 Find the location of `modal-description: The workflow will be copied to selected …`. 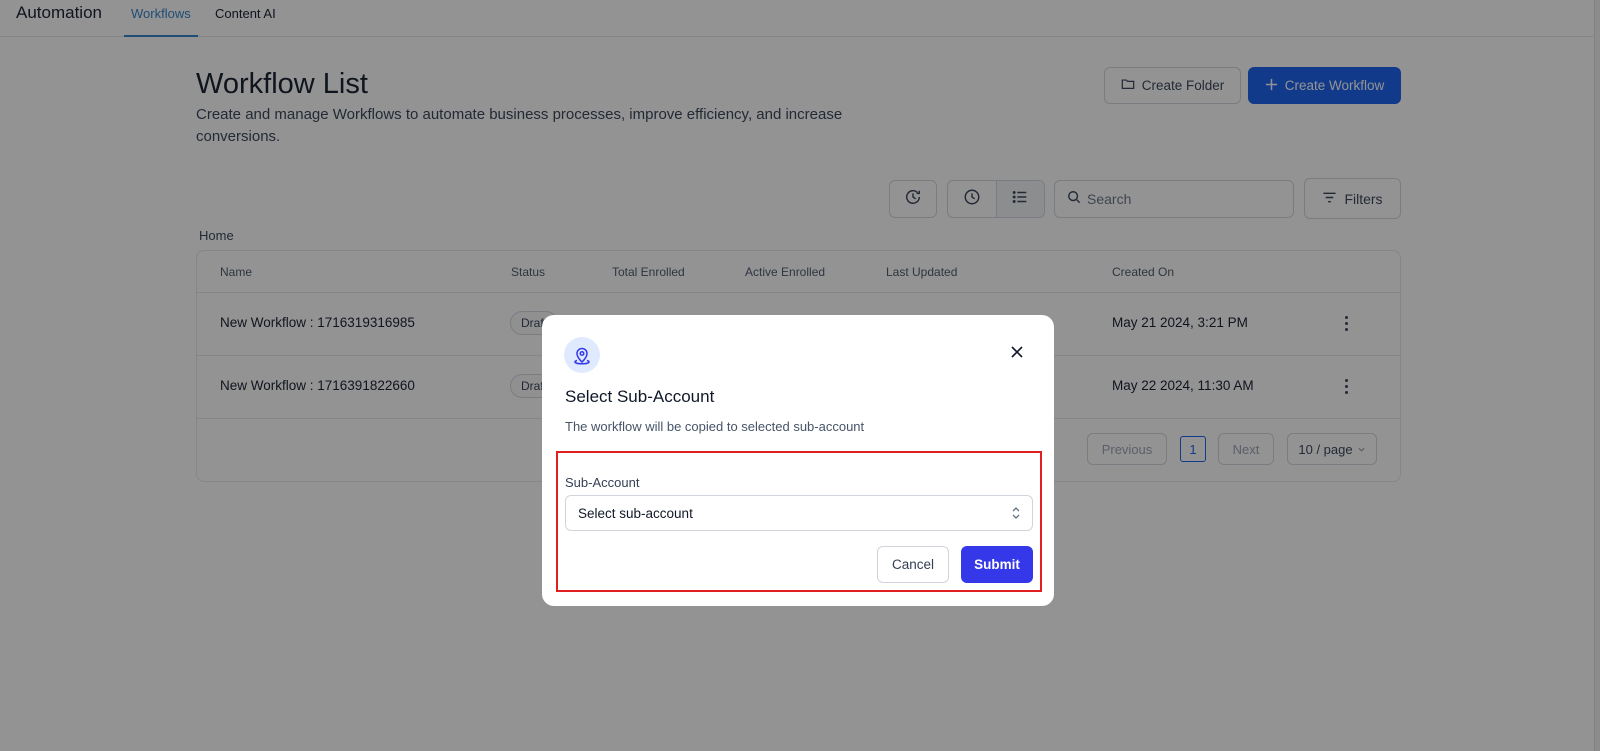

modal-description: The workflow will be copied to selected … is located at coordinates (715, 426).